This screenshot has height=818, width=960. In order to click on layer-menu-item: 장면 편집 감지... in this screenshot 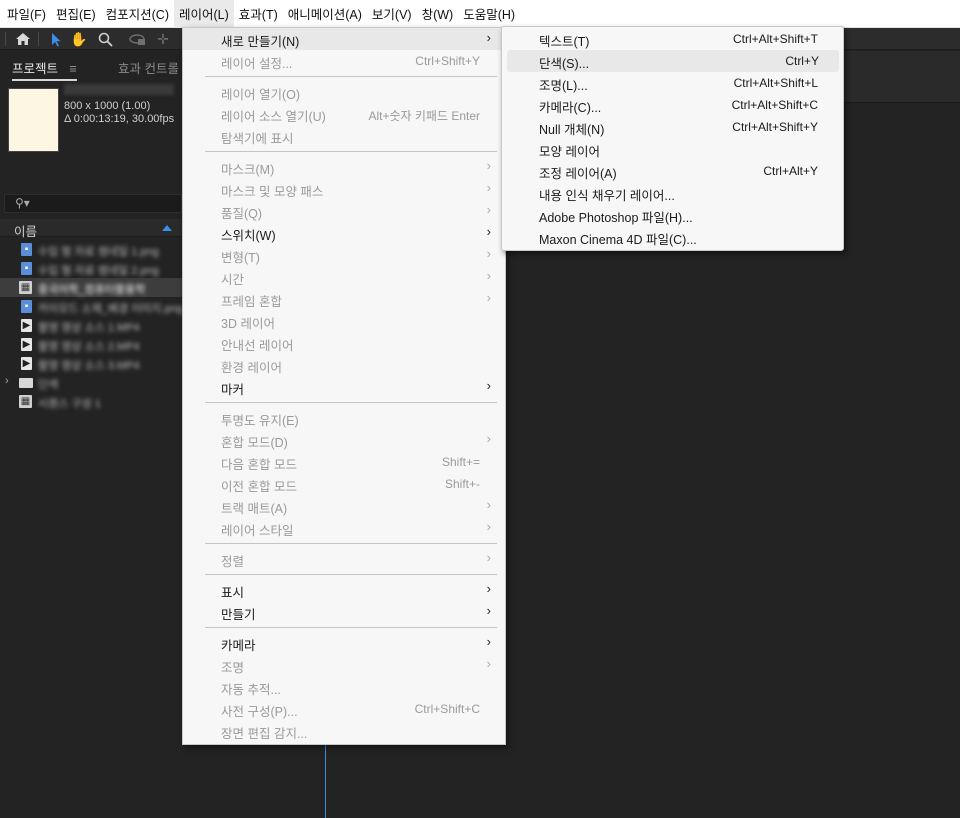, I will do `click(344, 731)`.